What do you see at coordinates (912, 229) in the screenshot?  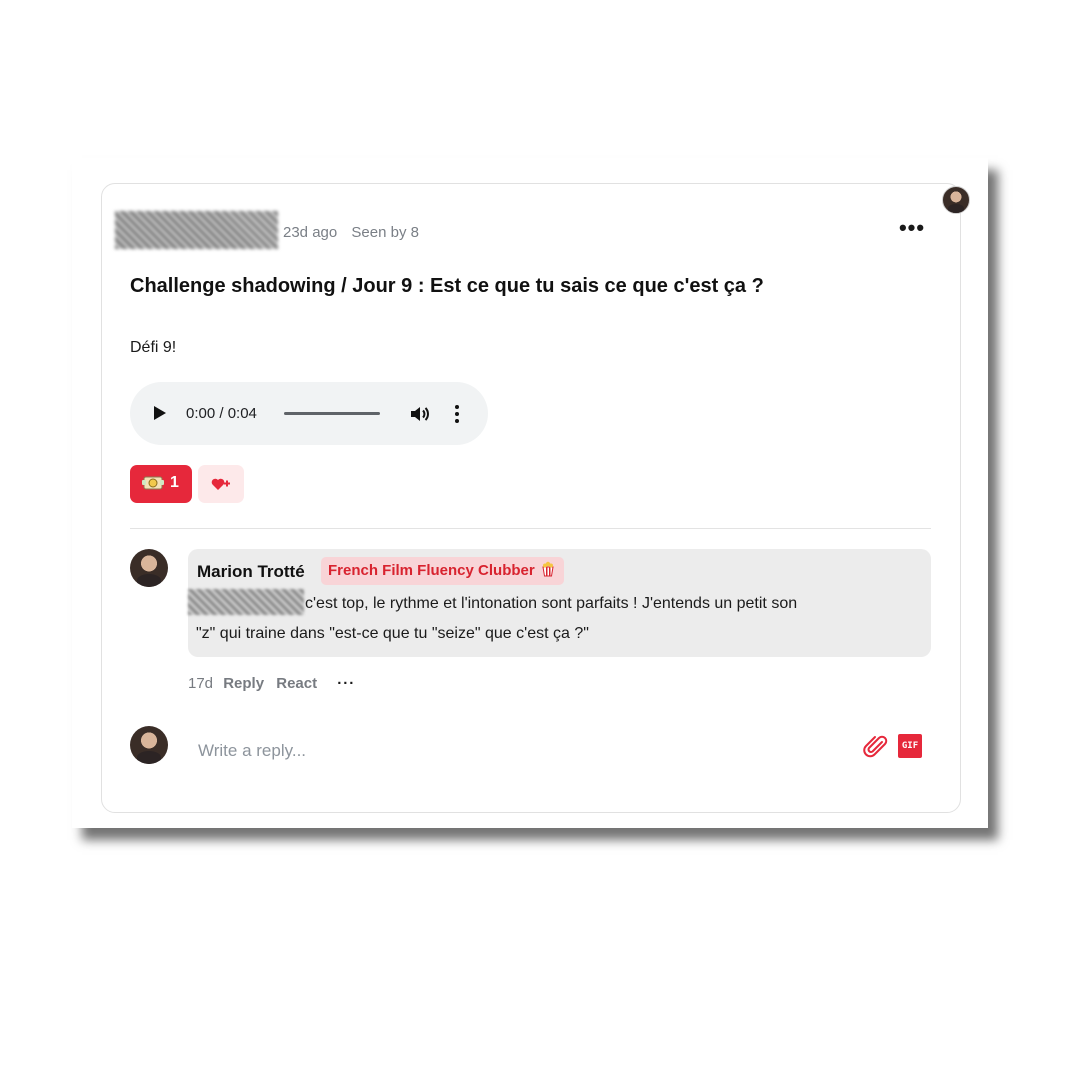 I see `more-horizontal-icon: •••` at bounding box center [912, 229].